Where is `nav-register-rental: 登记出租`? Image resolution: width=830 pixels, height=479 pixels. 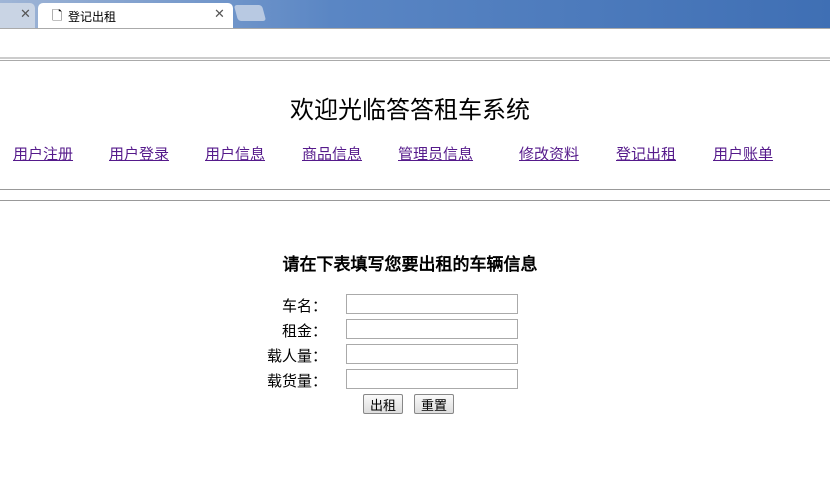
nav-register-rental: 登记出租 is located at coordinates (646, 153).